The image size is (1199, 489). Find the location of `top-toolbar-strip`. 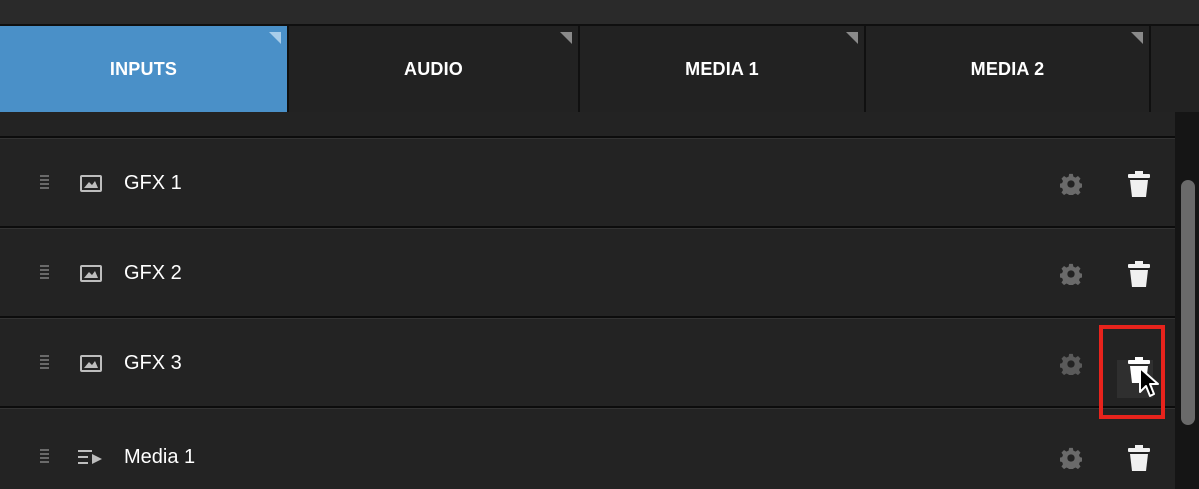

top-toolbar-strip is located at coordinates (599, 13).